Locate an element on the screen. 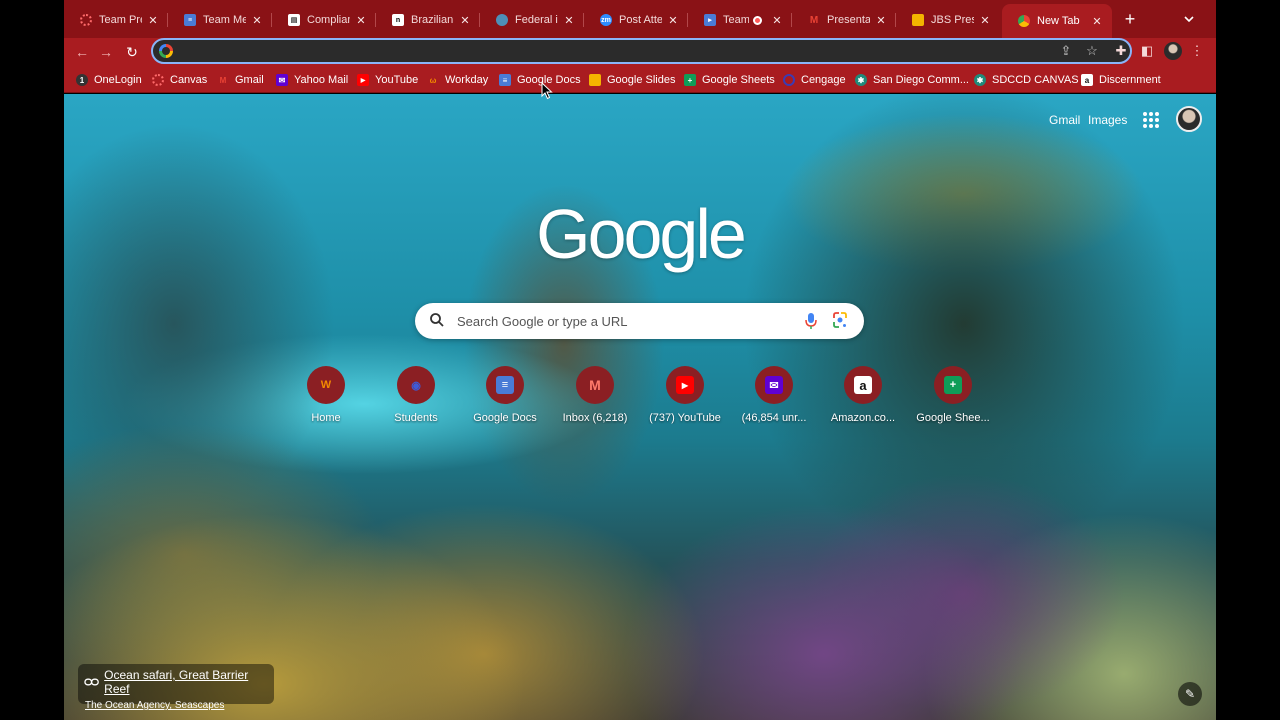  tab-title: Team Meeti is located at coordinates (224, 20).